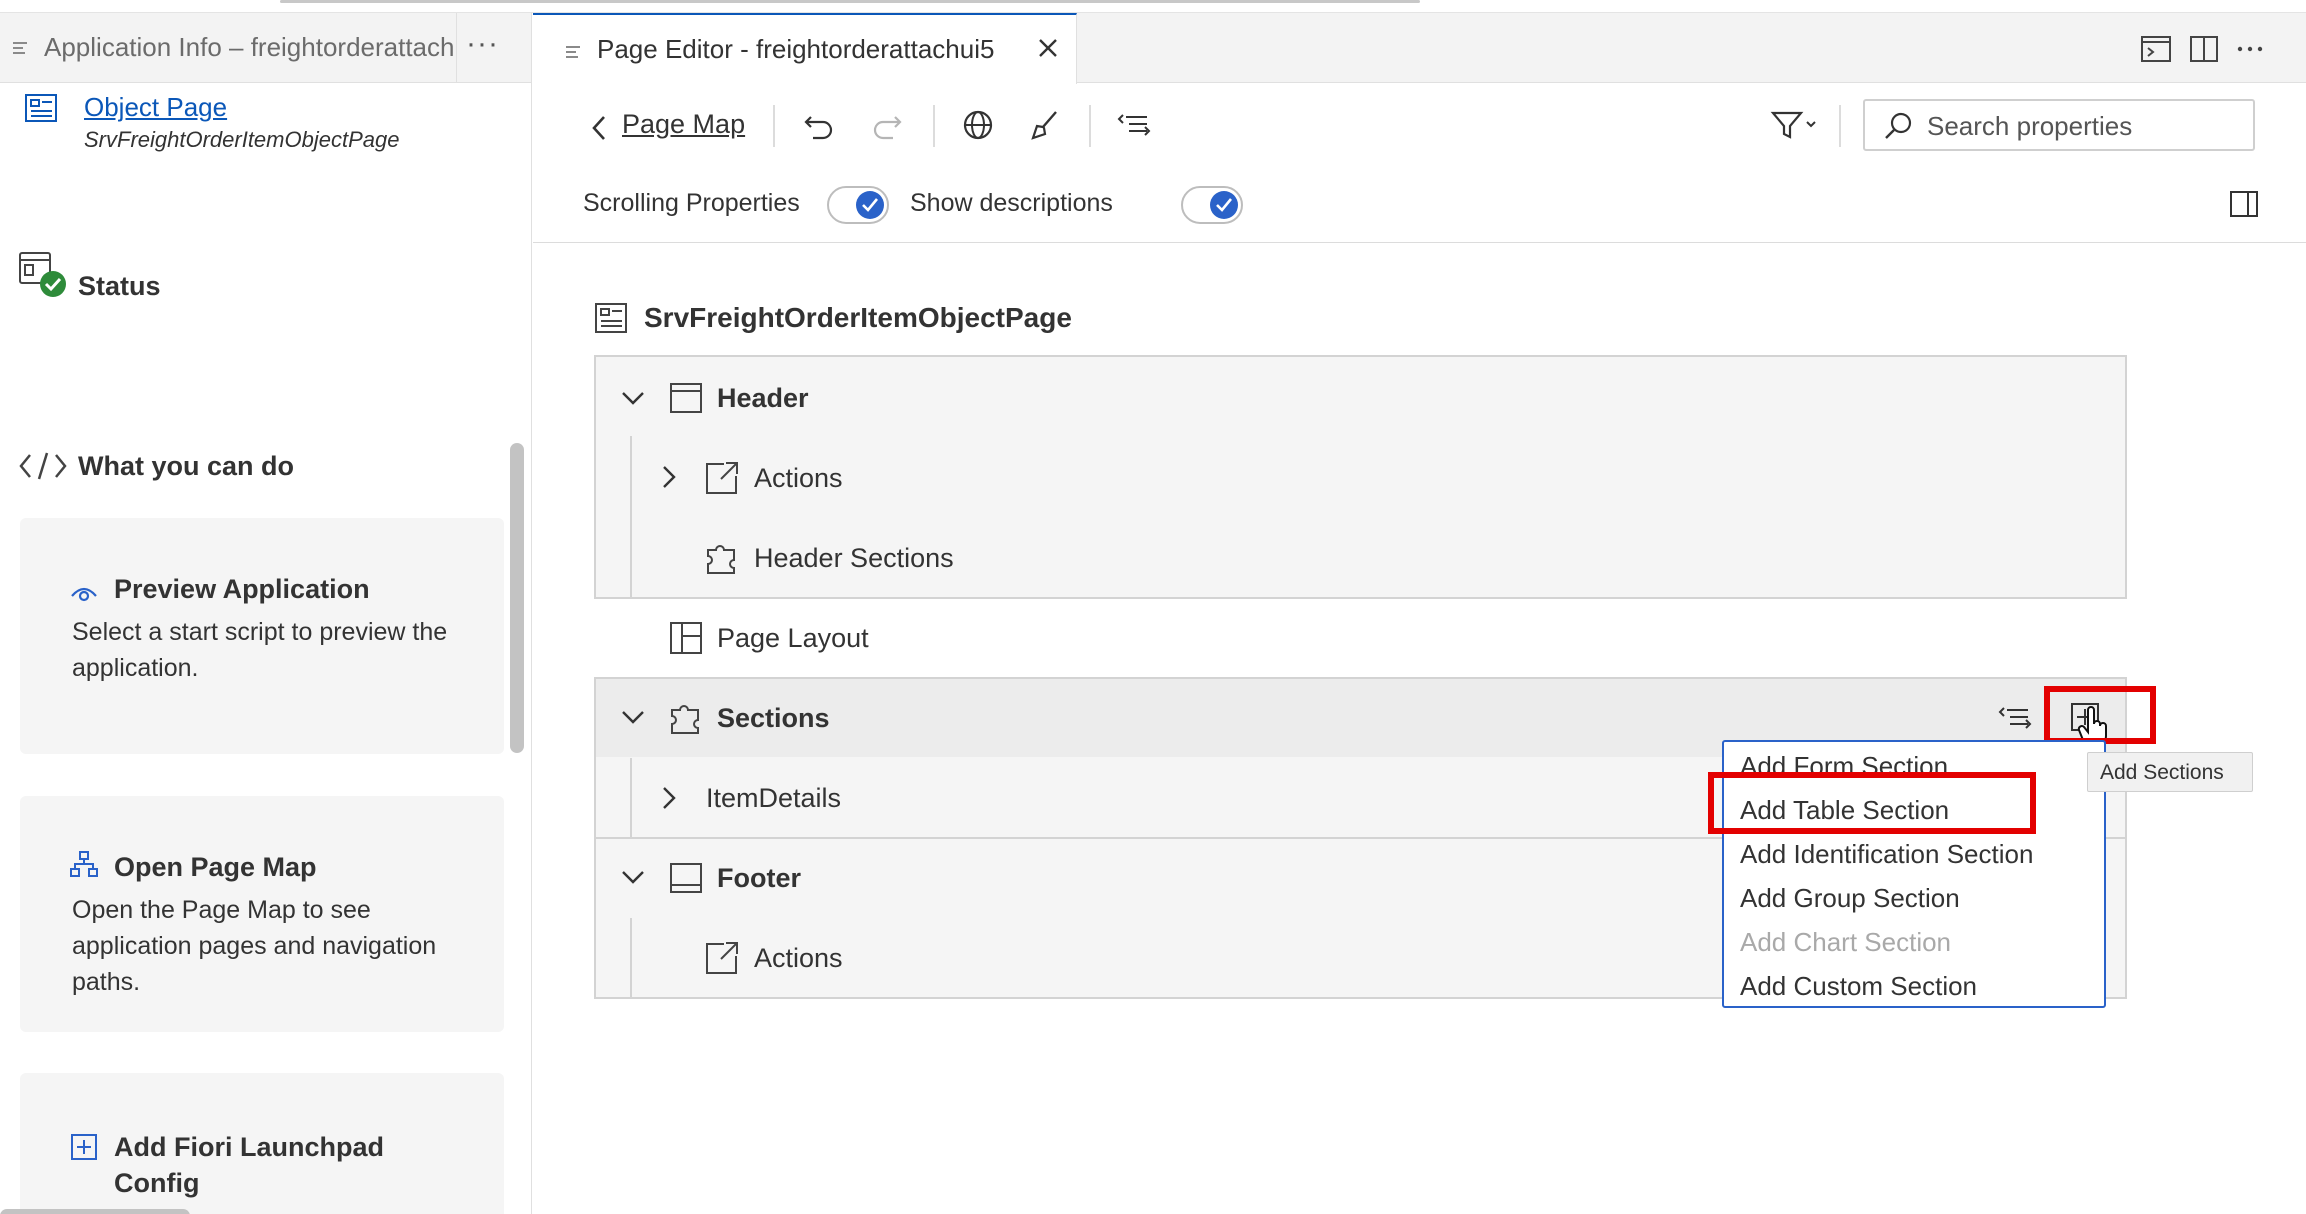 This screenshot has height=1214, width=2306. I want to click on chevron-left-icon, so click(599, 128).